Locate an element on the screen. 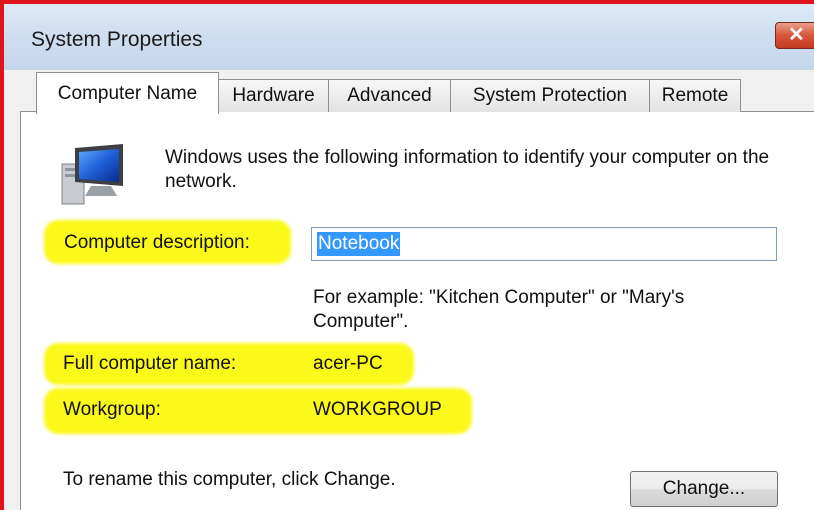 The height and width of the screenshot is (510, 814). tab-advanced: Advanced is located at coordinates (389, 95).